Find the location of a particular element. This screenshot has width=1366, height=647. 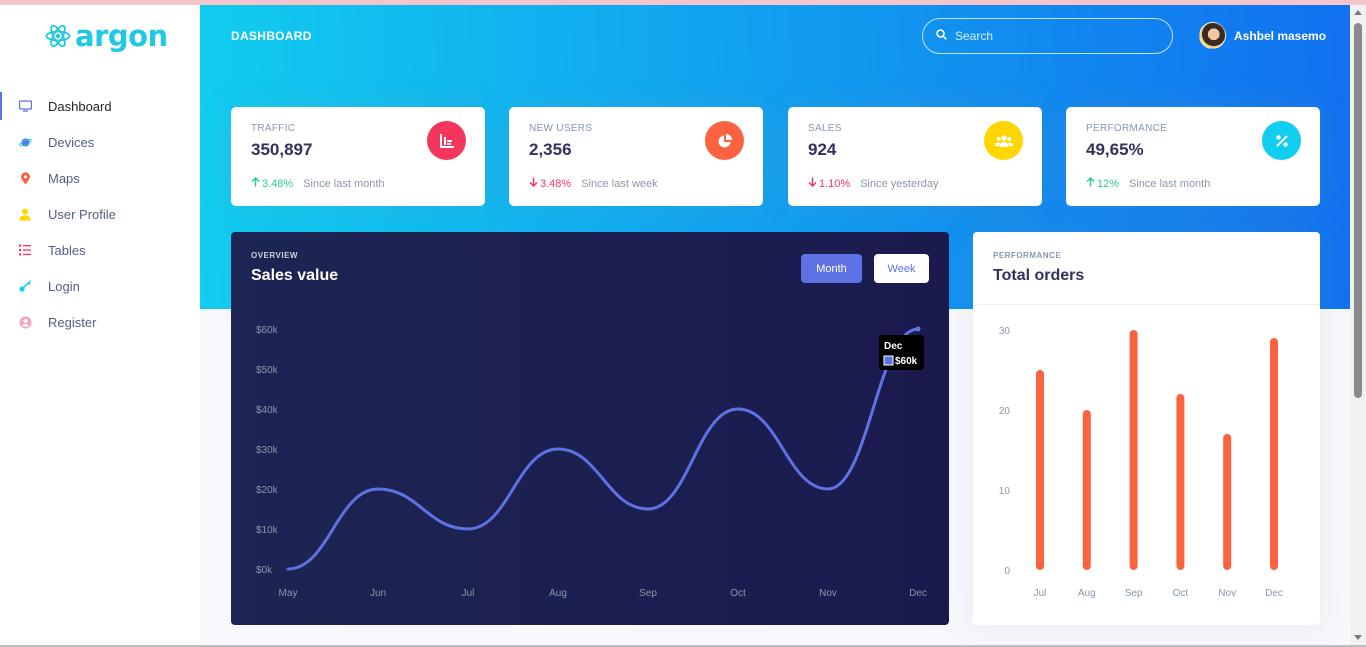

x-tick-label: Dec is located at coordinates (1274, 593).